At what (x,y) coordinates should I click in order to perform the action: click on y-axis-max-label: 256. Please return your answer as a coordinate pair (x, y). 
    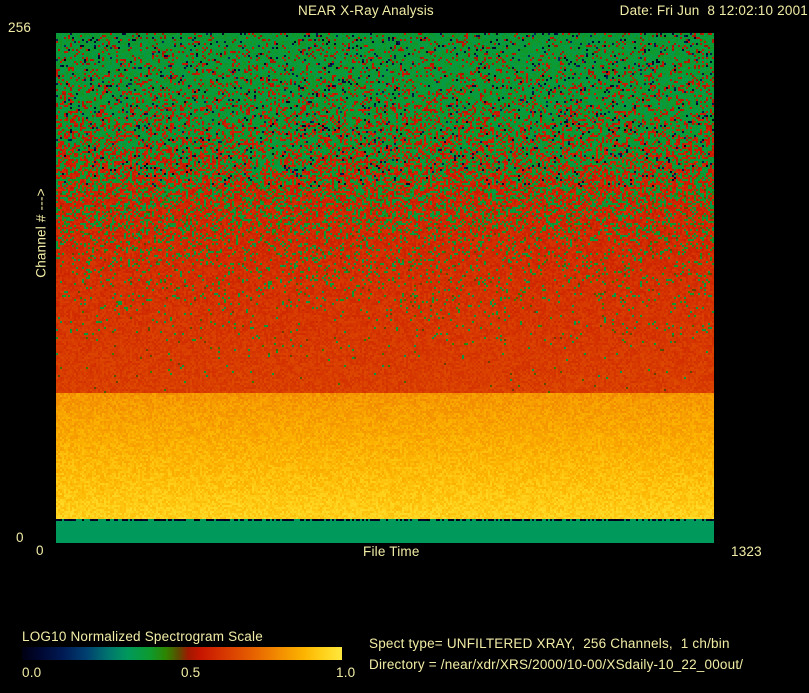
    Looking at the image, I should click on (20, 27).